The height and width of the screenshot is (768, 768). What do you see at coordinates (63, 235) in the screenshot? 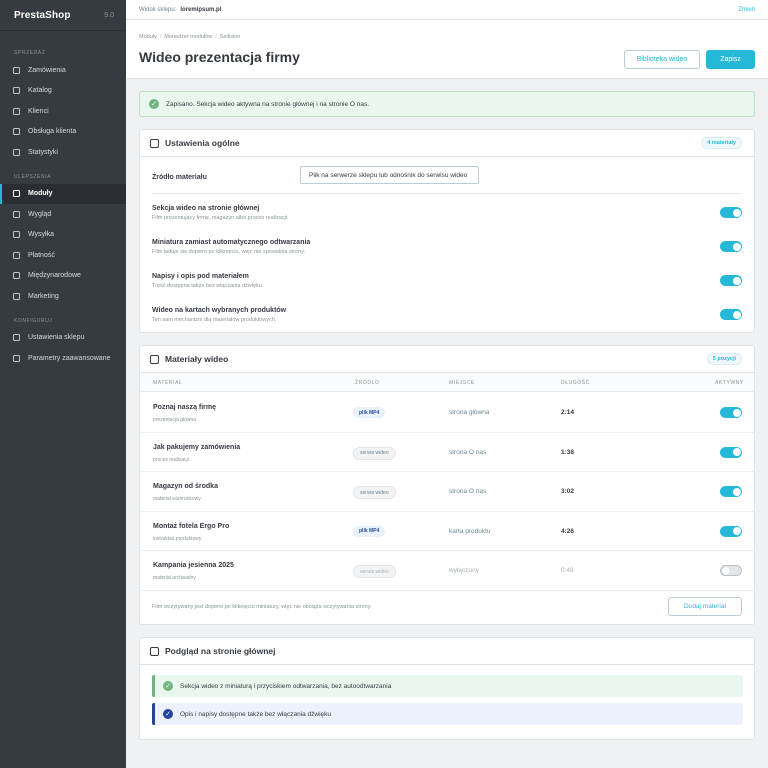
I see `sidebar-item-shipping: Wysyłka` at bounding box center [63, 235].